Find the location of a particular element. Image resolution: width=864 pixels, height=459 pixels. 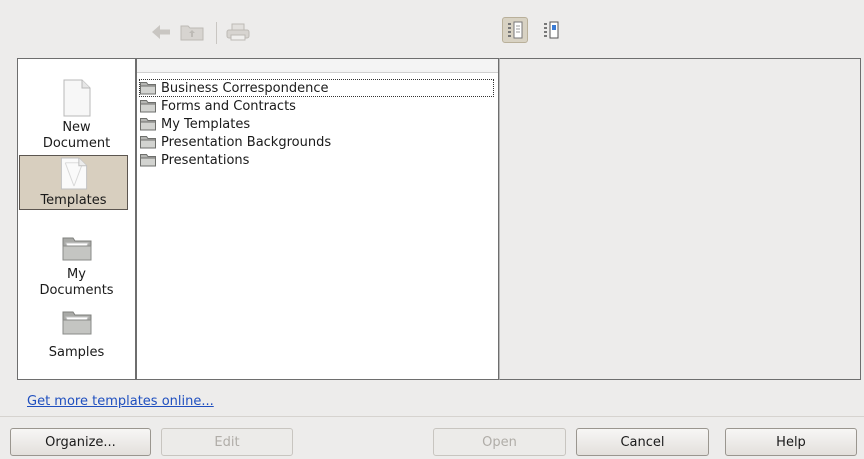

toolbar is located at coordinates (432, 29).